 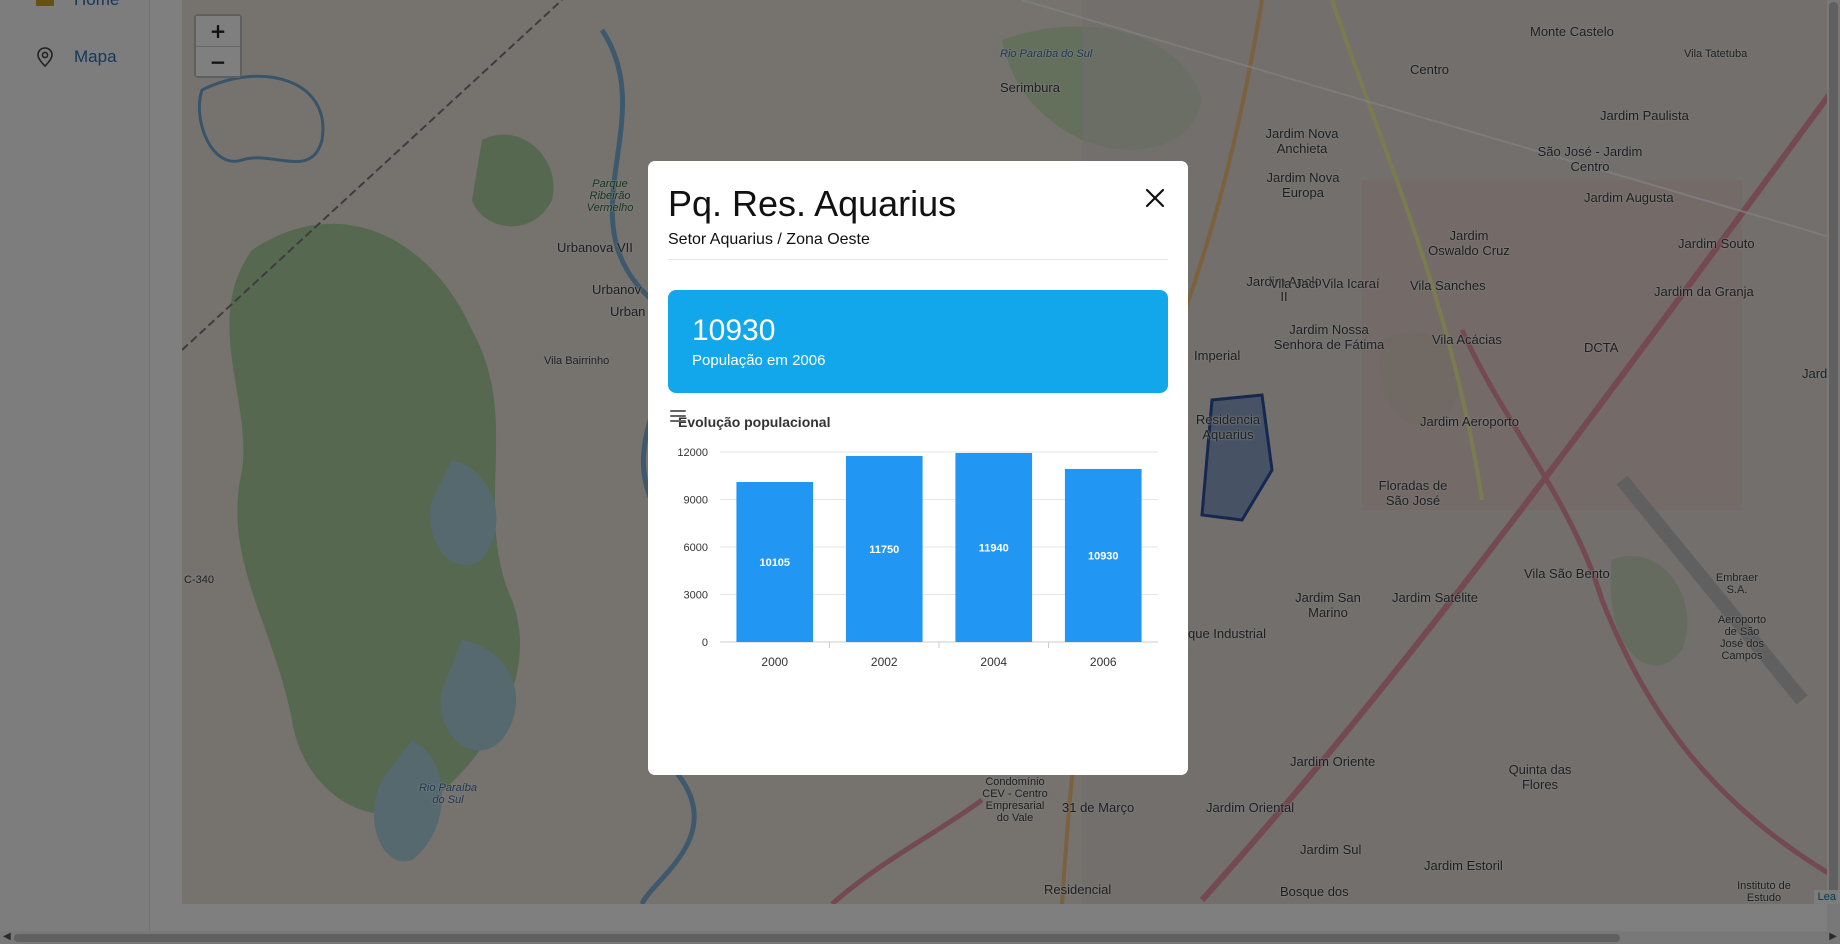 I want to click on data-label: 11750, so click(x=884, y=550).